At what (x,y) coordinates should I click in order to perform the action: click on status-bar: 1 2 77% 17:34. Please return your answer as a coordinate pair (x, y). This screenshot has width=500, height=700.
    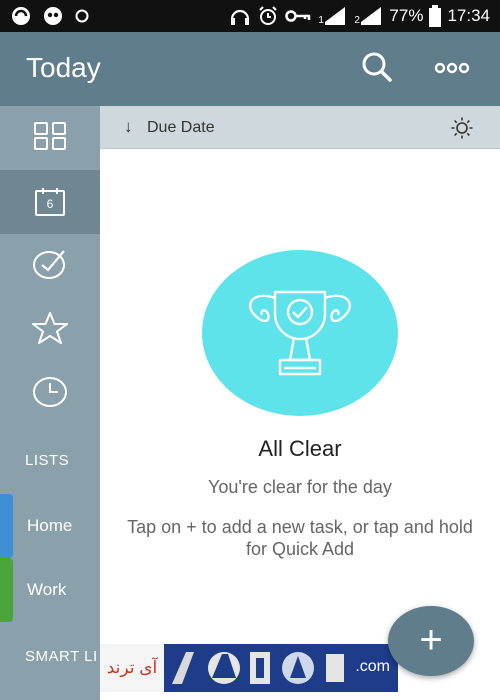
    Looking at the image, I should click on (250, 16).